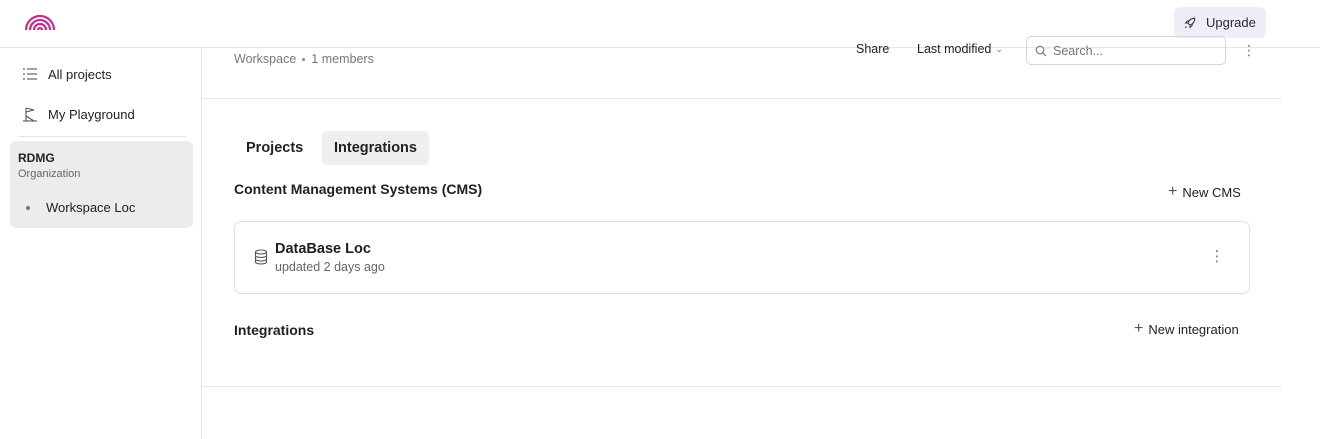  Describe the element at coordinates (1041, 50) in the screenshot. I see `search-icon` at that location.